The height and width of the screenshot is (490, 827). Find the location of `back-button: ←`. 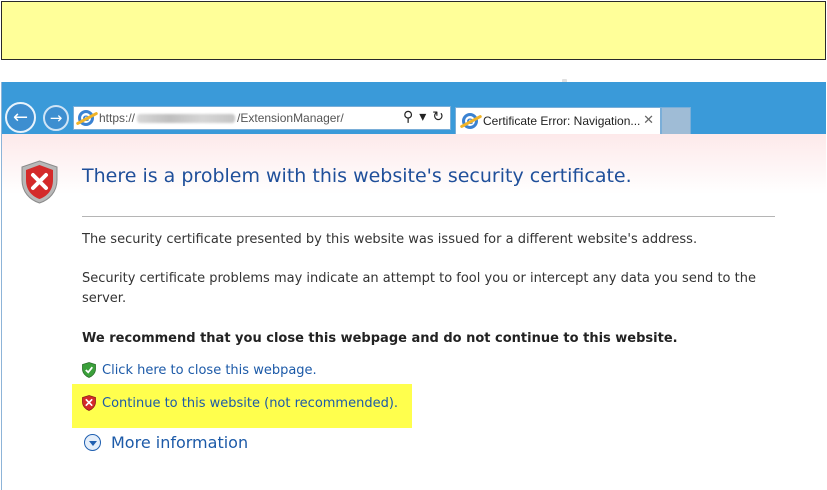

back-button: ← is located at coordinates (20, 117).